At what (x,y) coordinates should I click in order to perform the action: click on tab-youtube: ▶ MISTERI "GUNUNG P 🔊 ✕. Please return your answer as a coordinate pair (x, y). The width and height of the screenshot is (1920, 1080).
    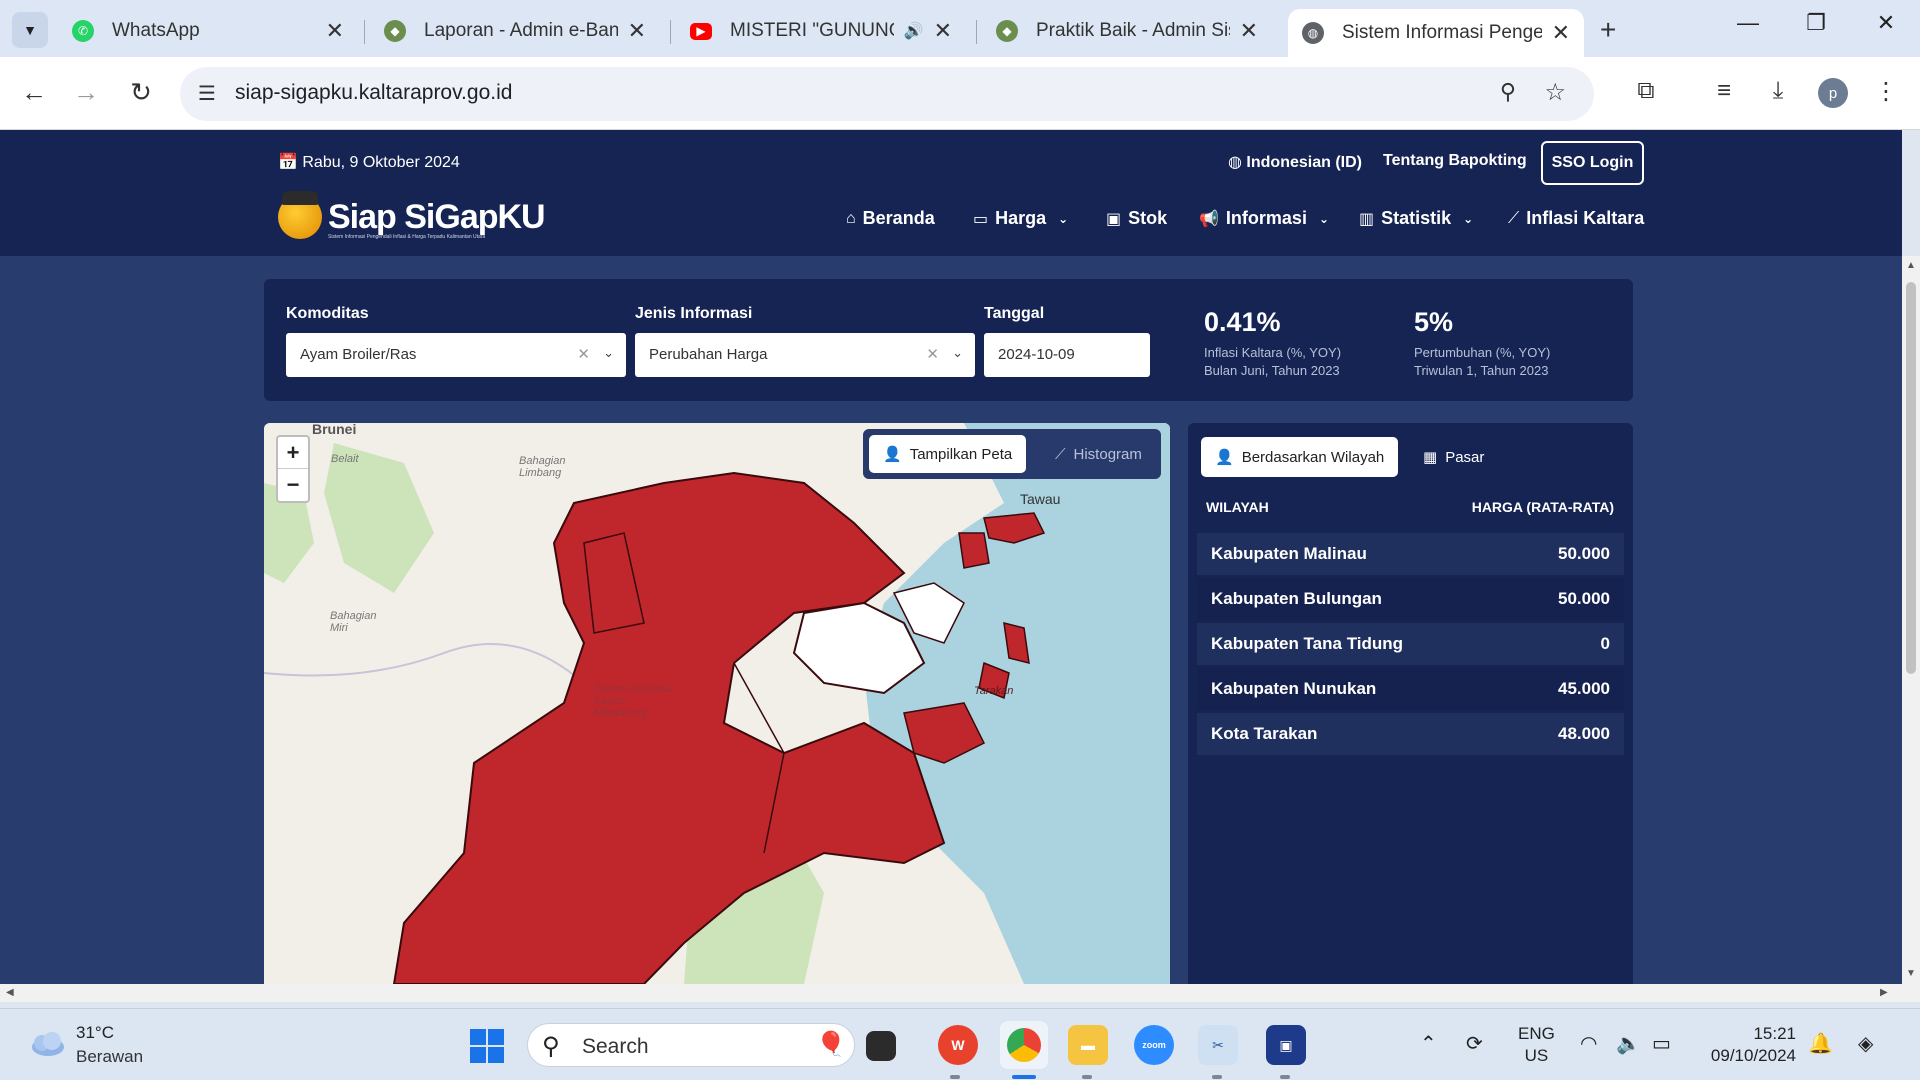
    Looking at the image, I should click on (821, 31).